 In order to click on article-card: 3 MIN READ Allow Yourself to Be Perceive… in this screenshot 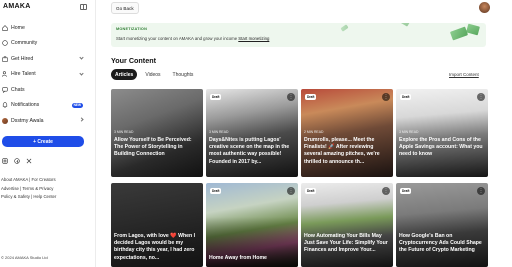, I will do `click(157, 133)`.